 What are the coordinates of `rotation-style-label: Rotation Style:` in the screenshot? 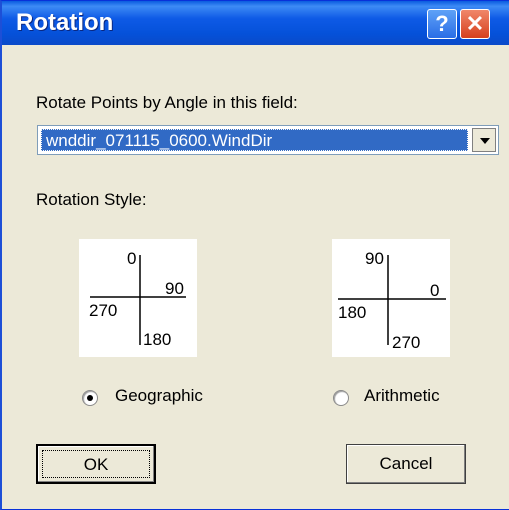 It's located at (91, 199).